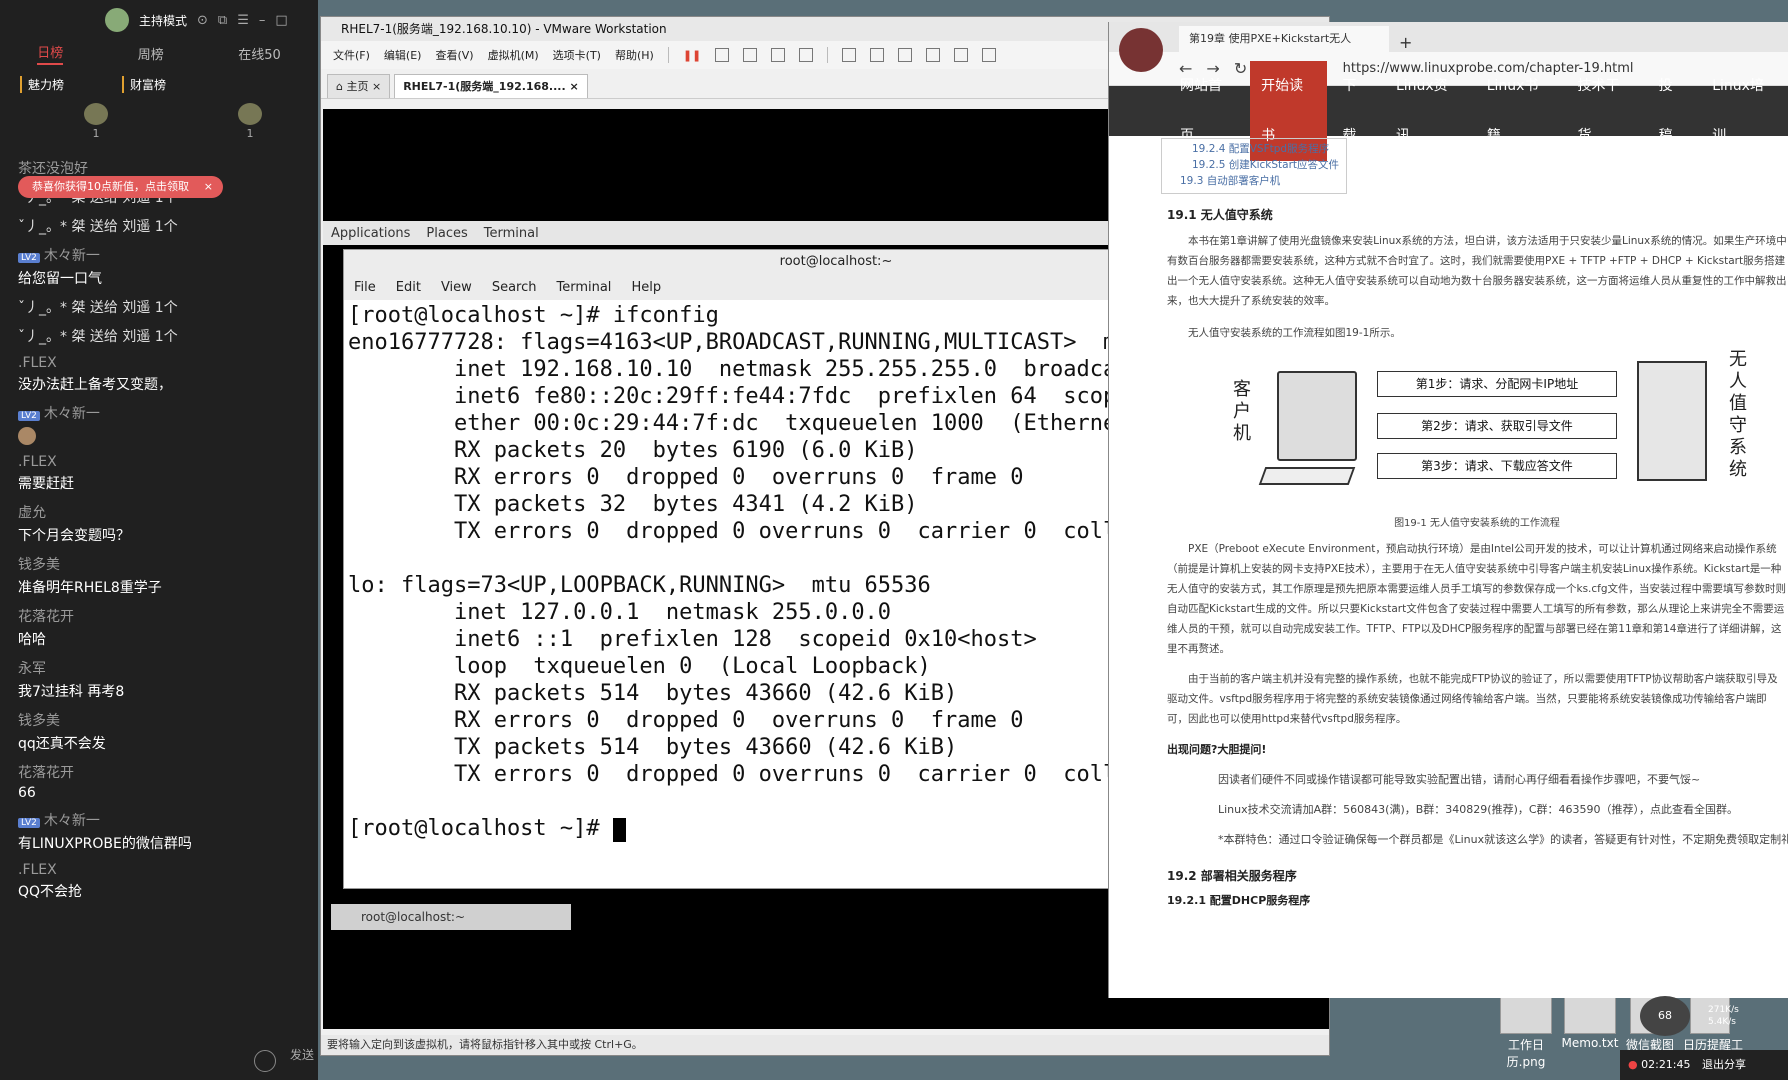  What do you see at coordinates (250, 114) in the screenshot?
I see `avatar` at bounding box center [250, 114].